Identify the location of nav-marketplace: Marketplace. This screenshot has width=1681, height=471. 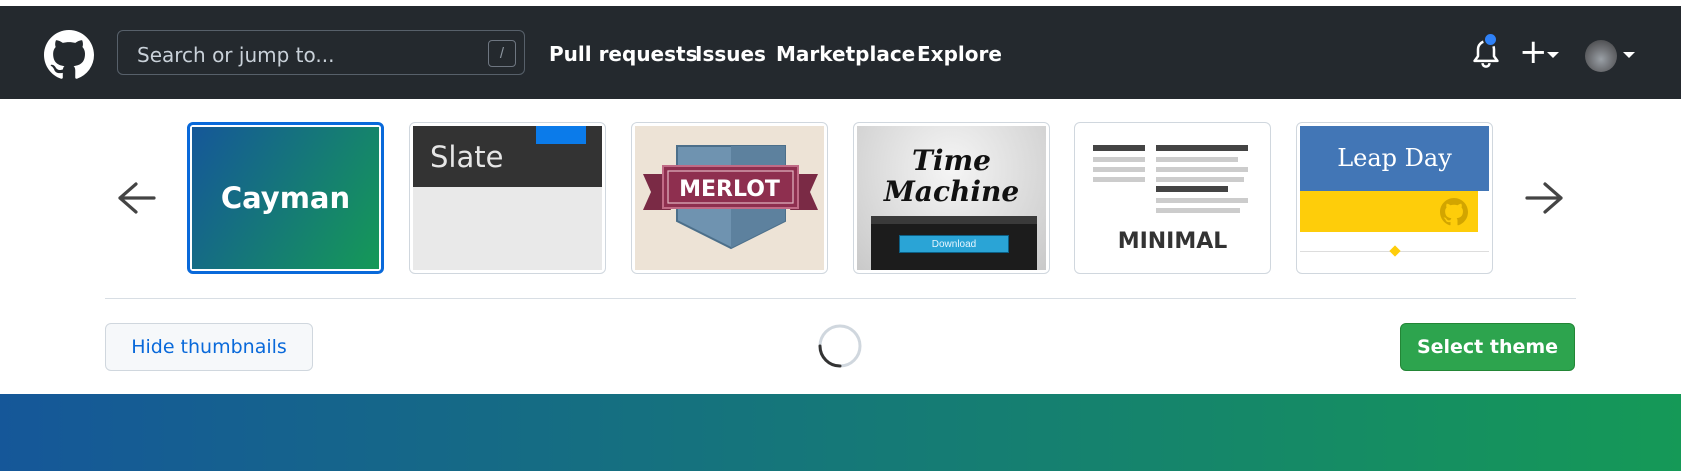
(845, 54).